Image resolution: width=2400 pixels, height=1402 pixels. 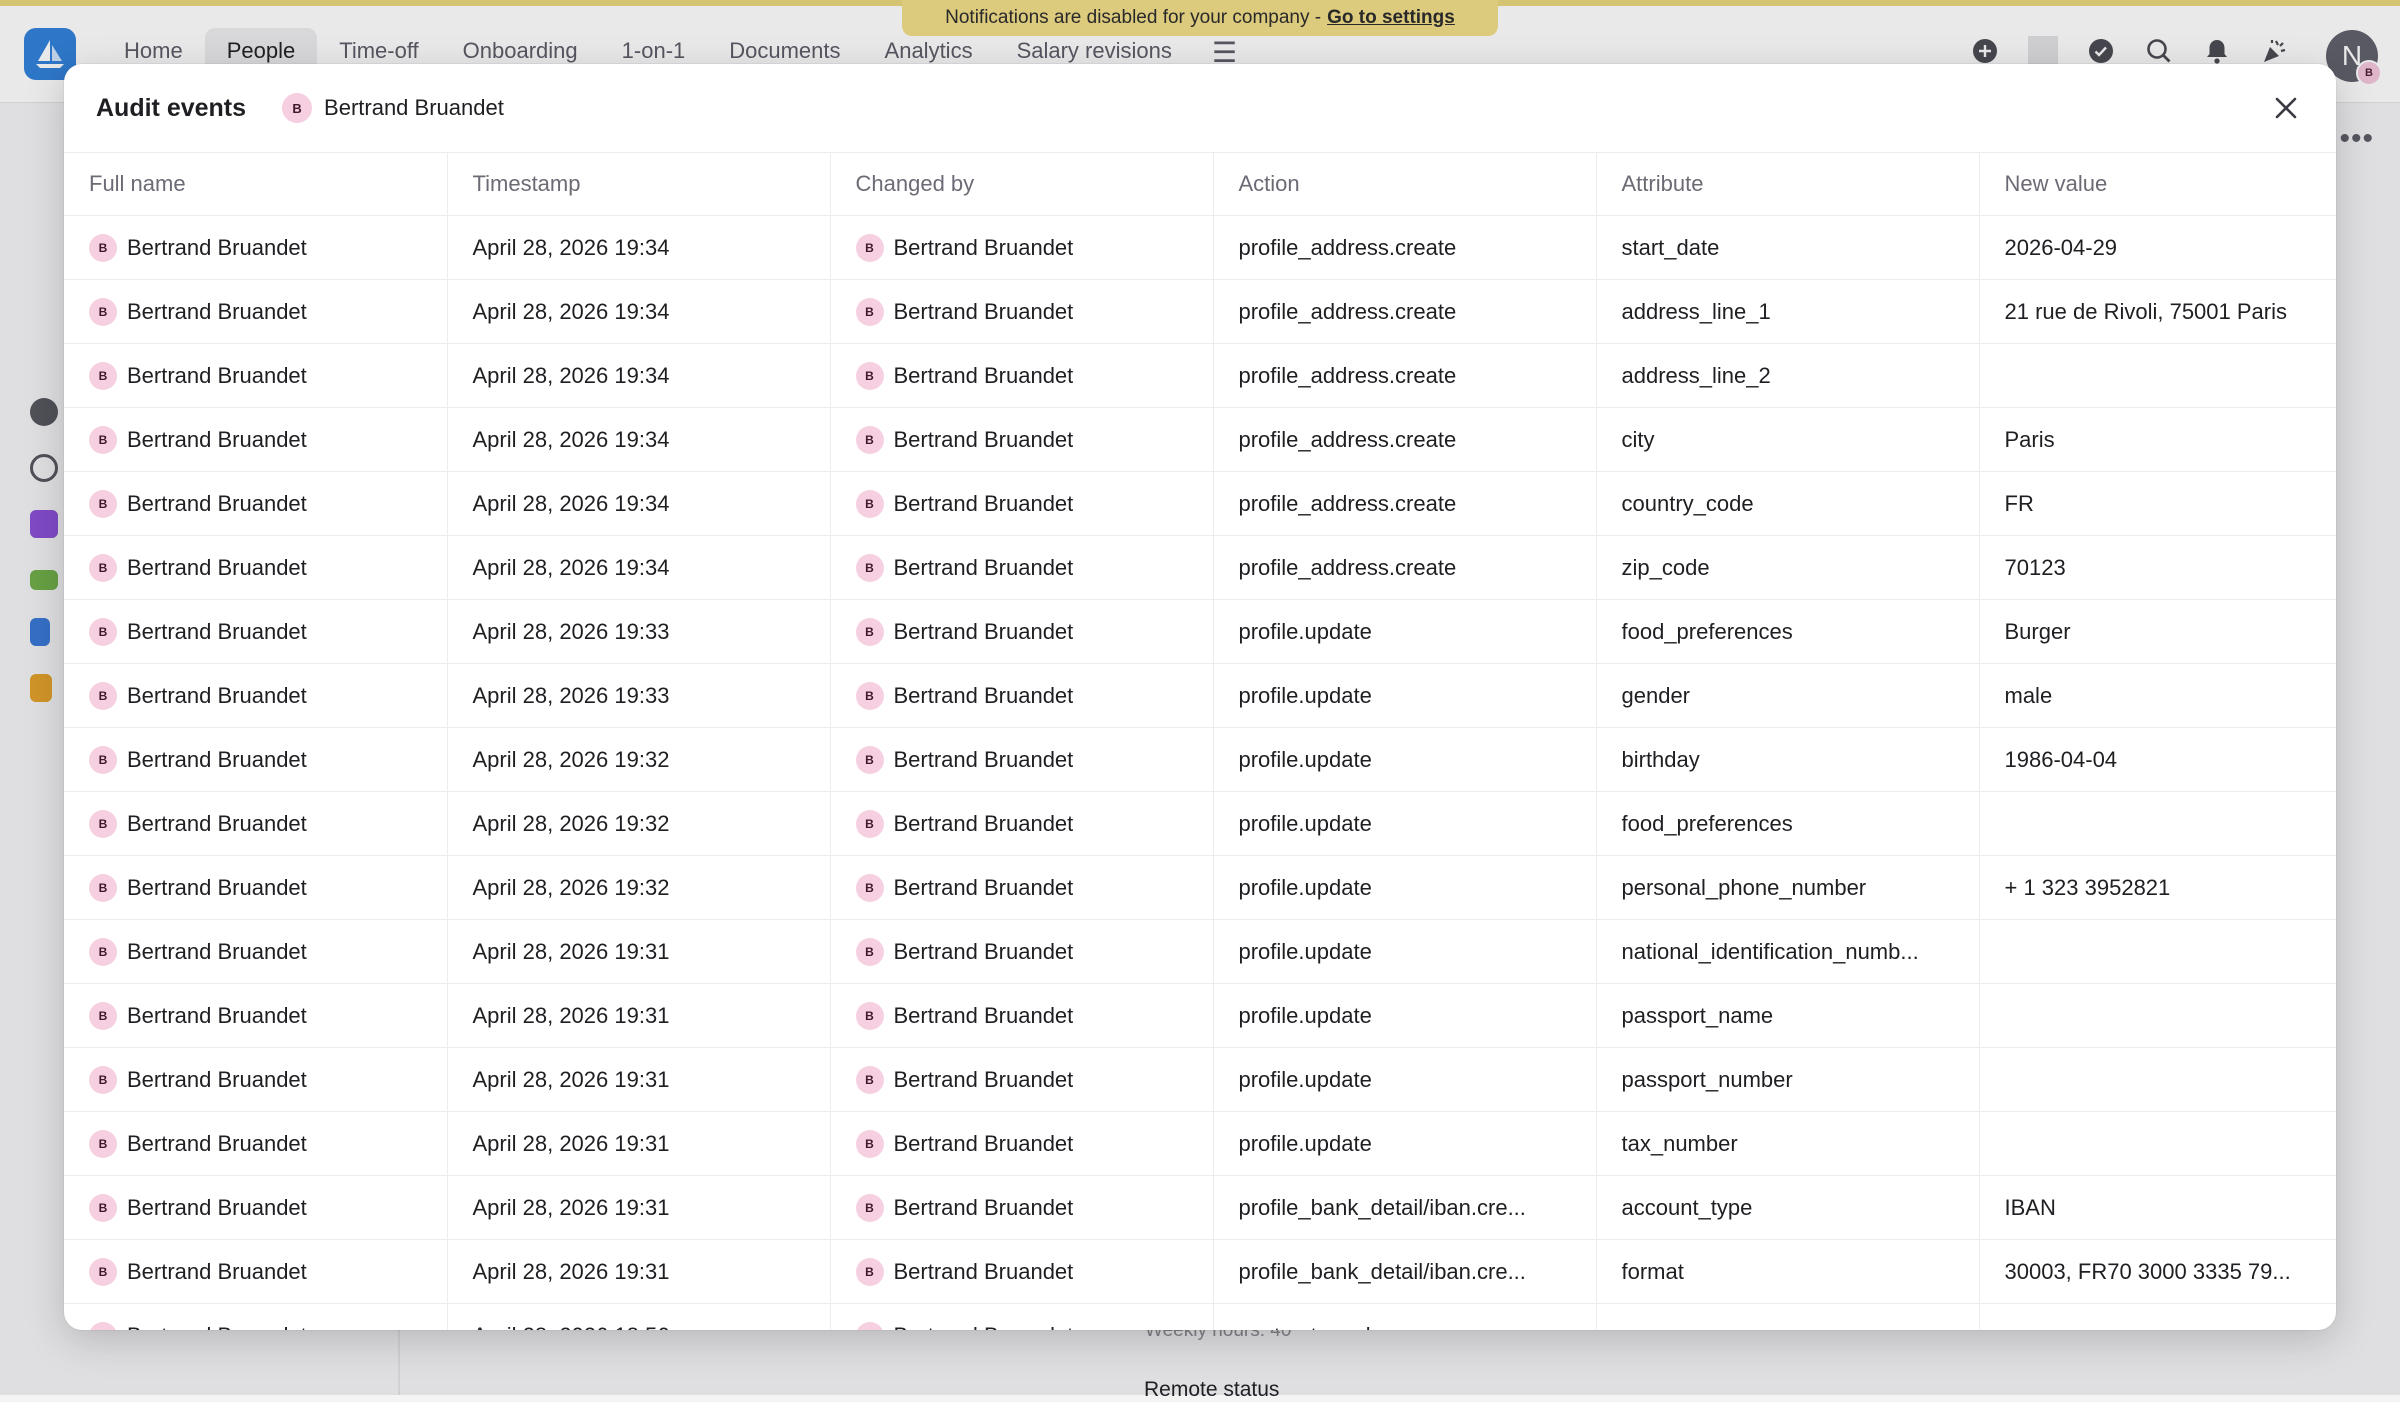 What do you see at coordinates (1022, 184) in the screenshot?
I see `column-header-changed-by: Changed by` at bounding box center [1022, 184].